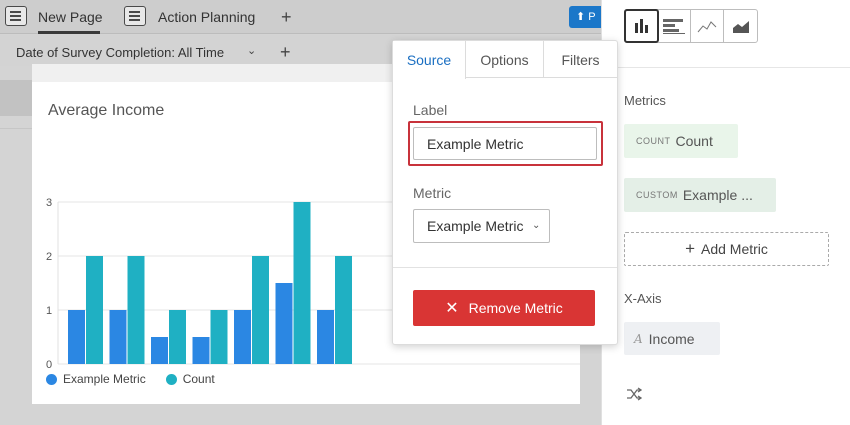 This screenshot has width=850, height=425. I want to click on xaxis-field: A Income, so click(672, 338).